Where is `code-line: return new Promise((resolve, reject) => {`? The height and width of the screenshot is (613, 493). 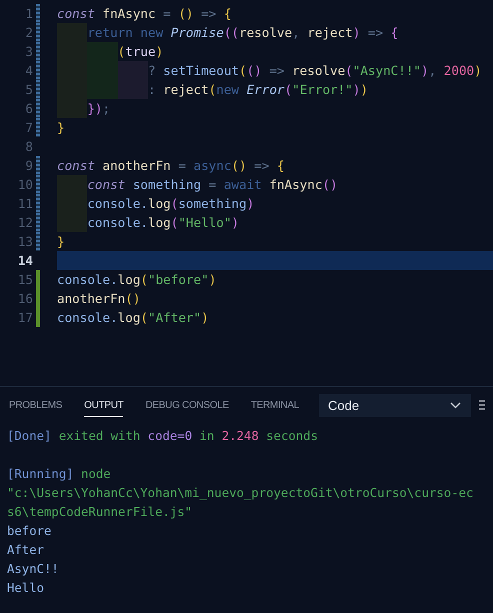 code-line: return new Promise((resolve, reject) => { is located at coordinates (227, 32).